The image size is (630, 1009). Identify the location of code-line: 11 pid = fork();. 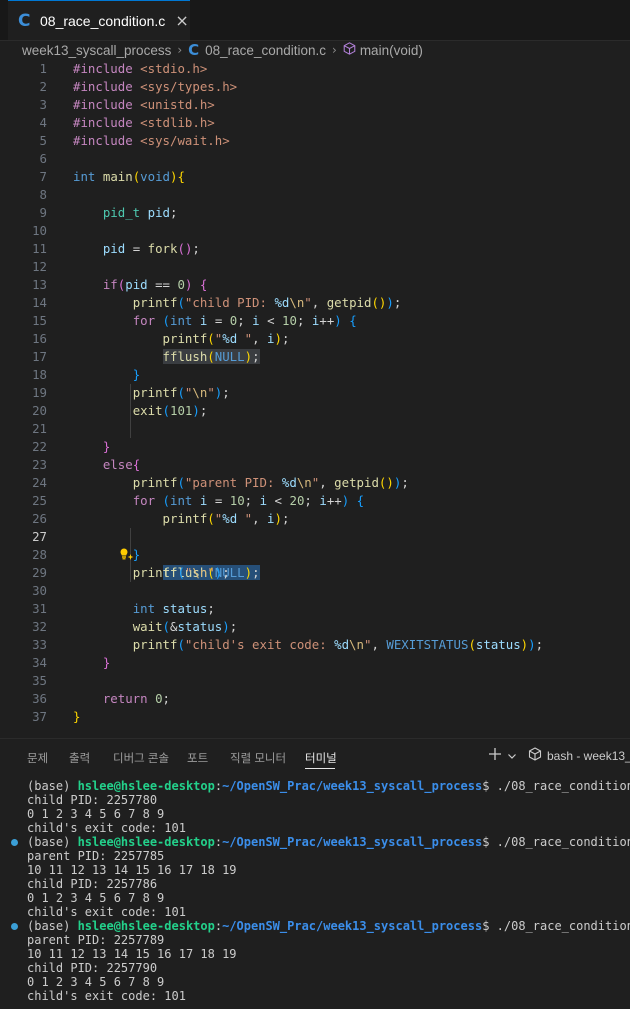
(116, 248).